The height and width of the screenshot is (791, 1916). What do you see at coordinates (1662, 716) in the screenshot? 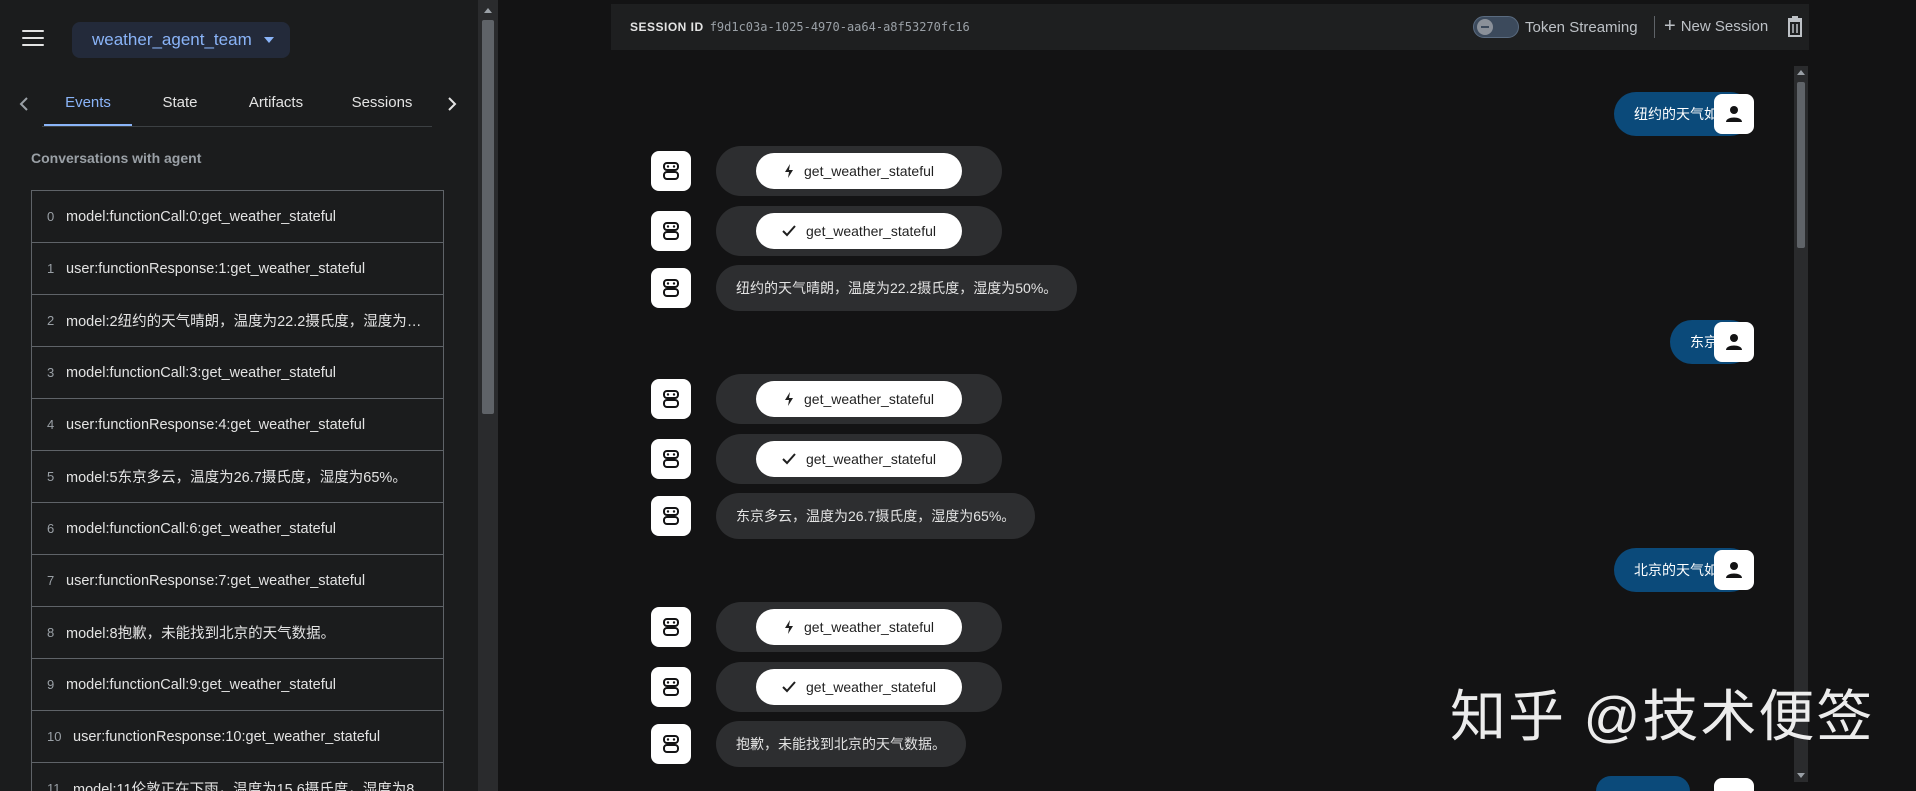
I see `watermark: 知乎 @技术便签` at bounding box center [1662, 716].